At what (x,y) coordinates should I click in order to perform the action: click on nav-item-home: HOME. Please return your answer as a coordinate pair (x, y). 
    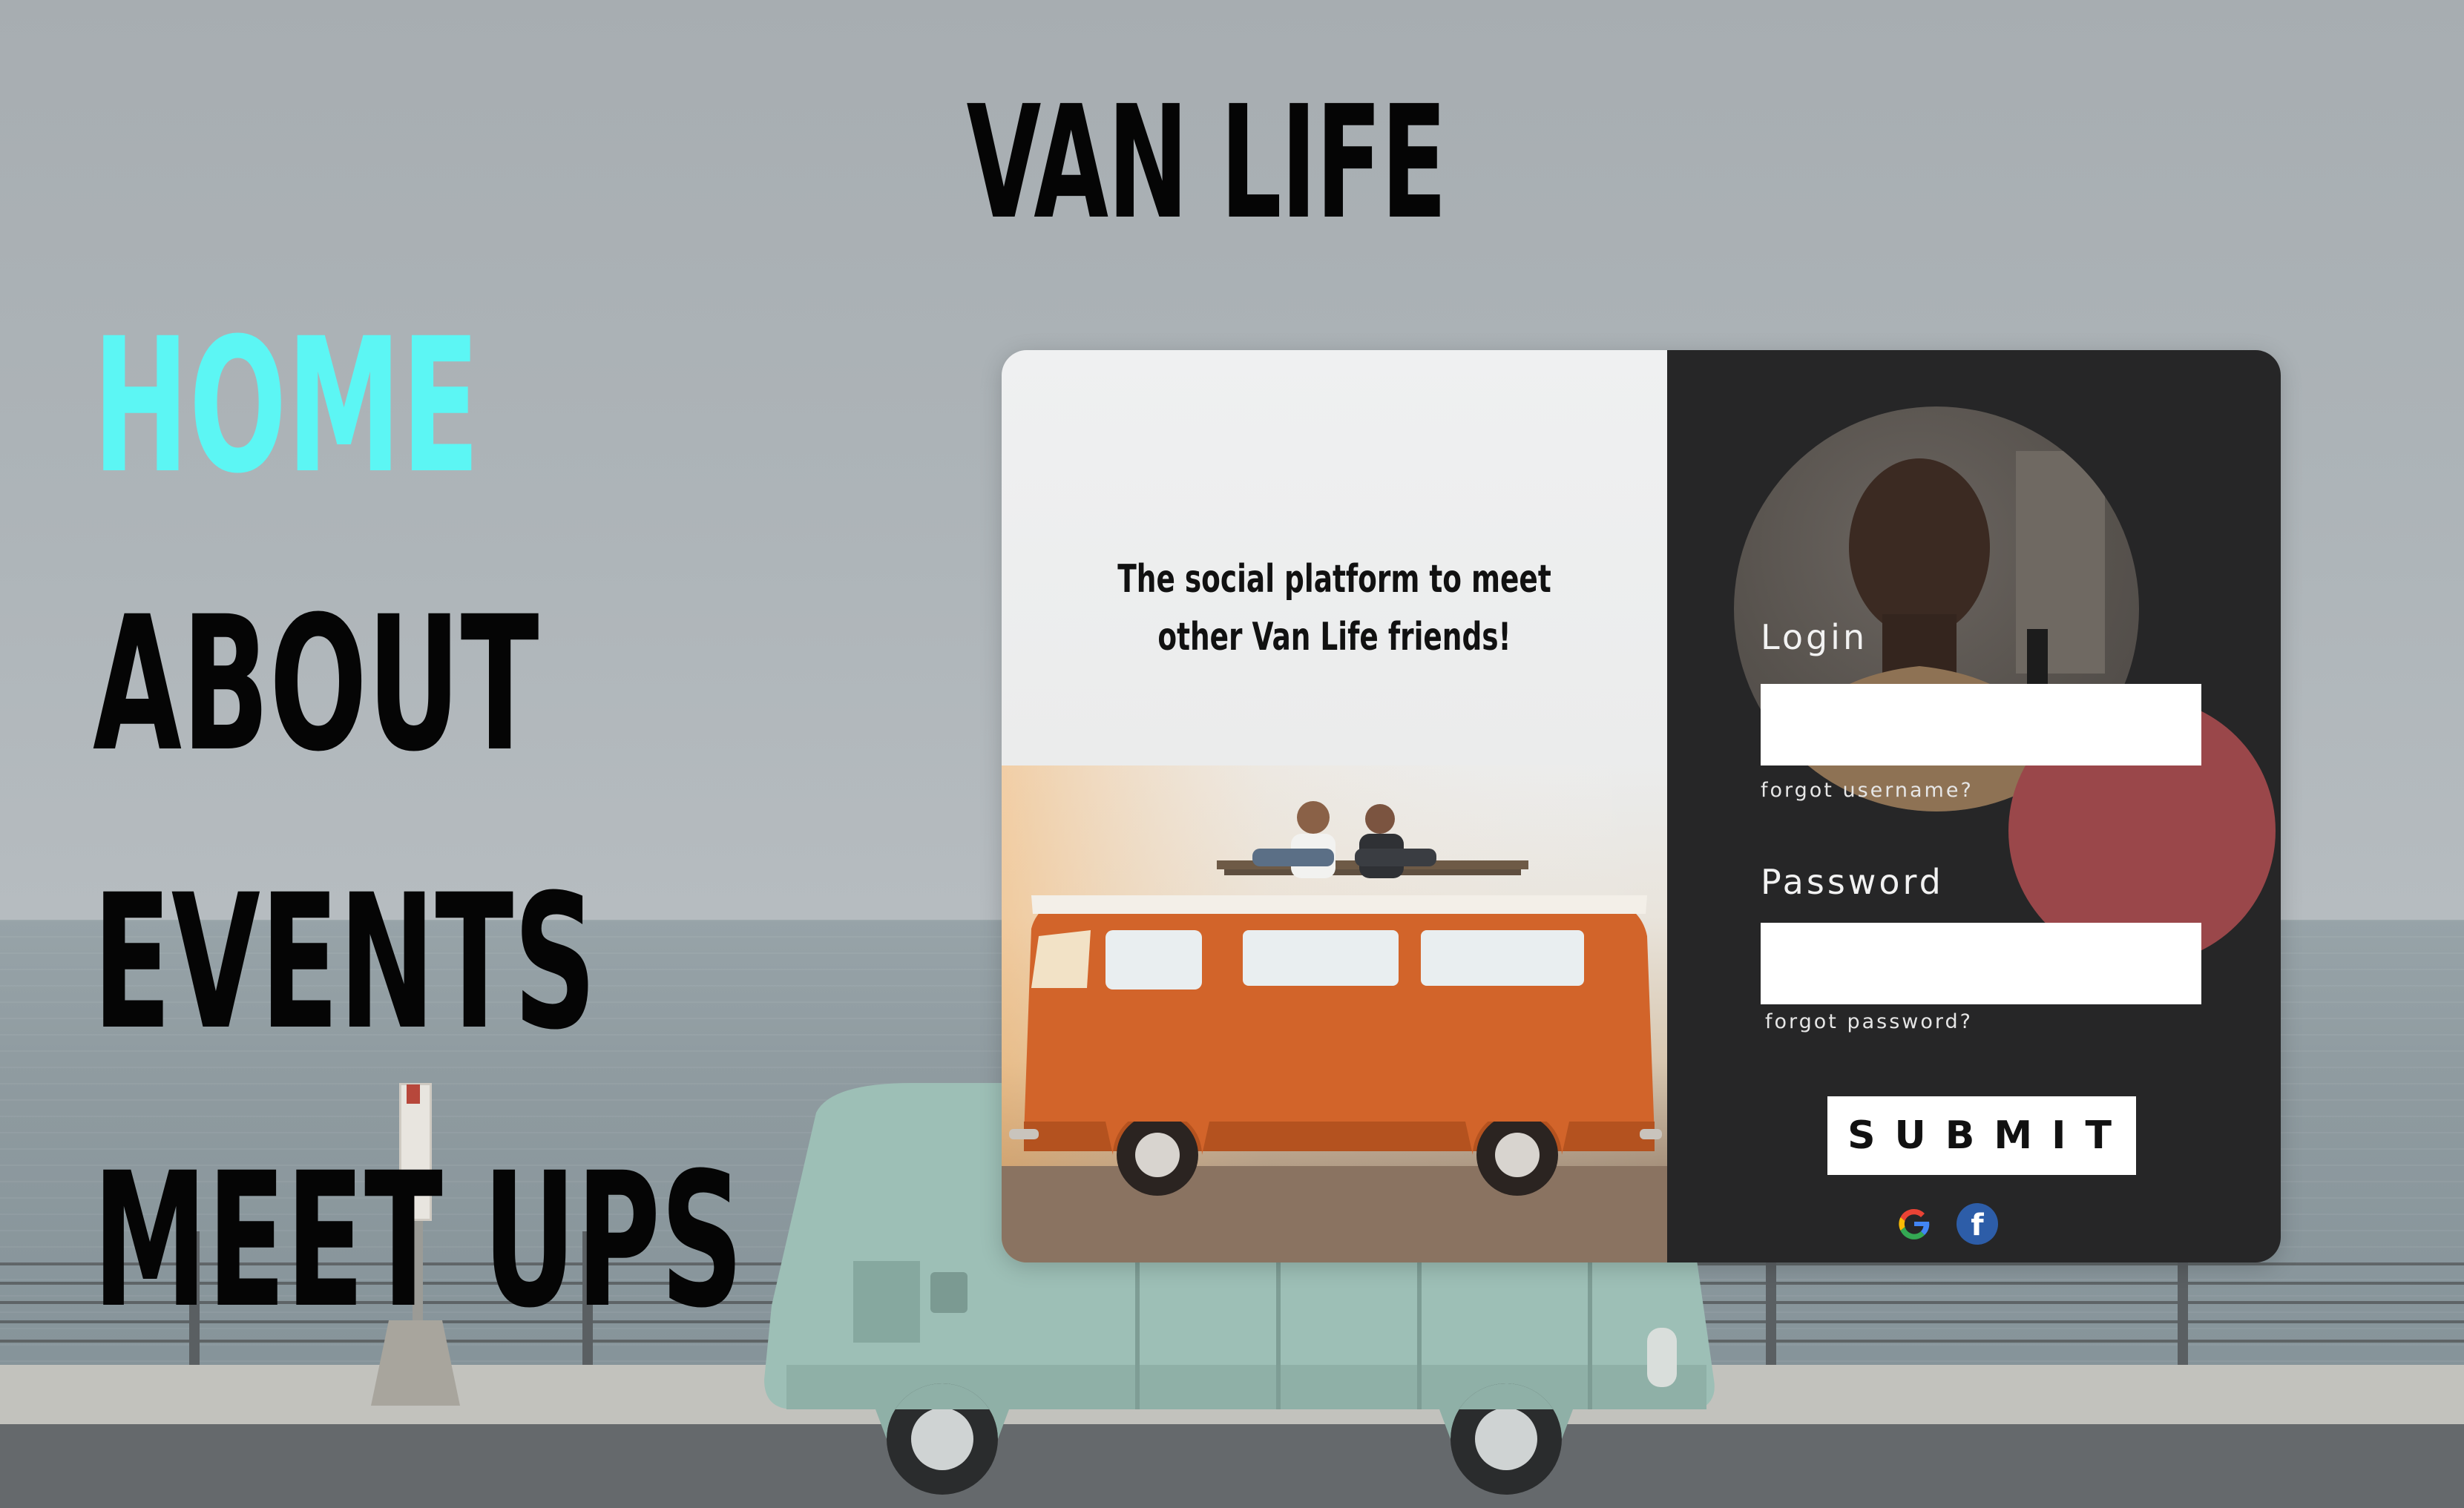
    Looking at the image, I should click on (418, 406).